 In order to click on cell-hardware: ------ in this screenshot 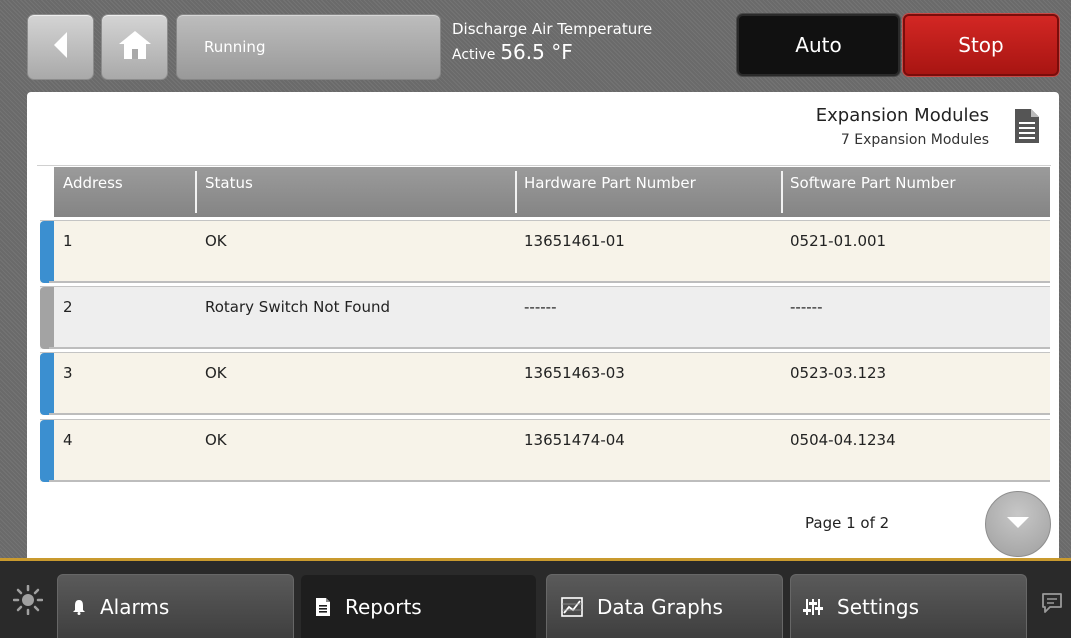, I will do `click(540, 307)`.